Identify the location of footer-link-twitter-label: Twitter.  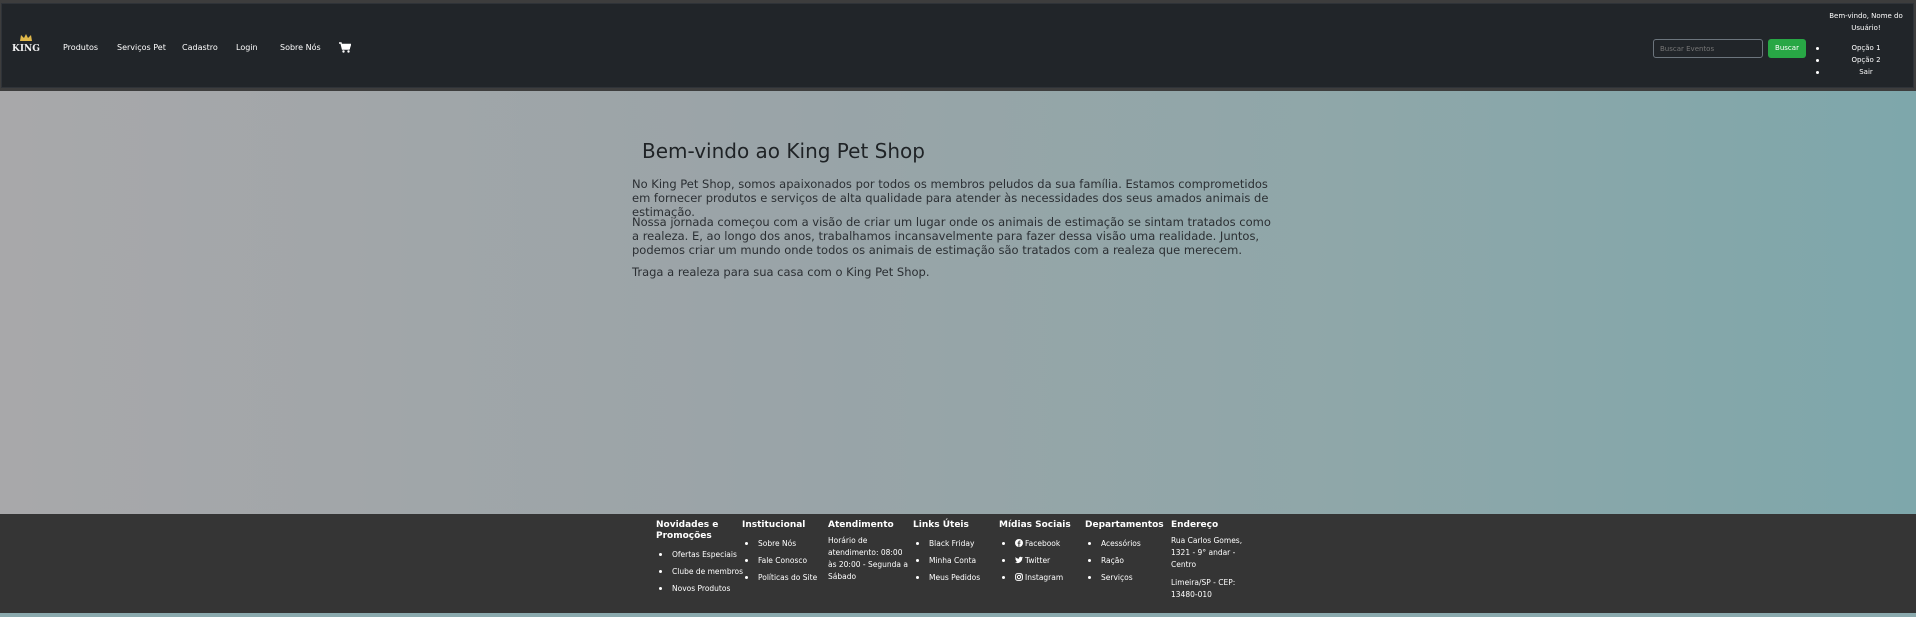
(1038, 560).